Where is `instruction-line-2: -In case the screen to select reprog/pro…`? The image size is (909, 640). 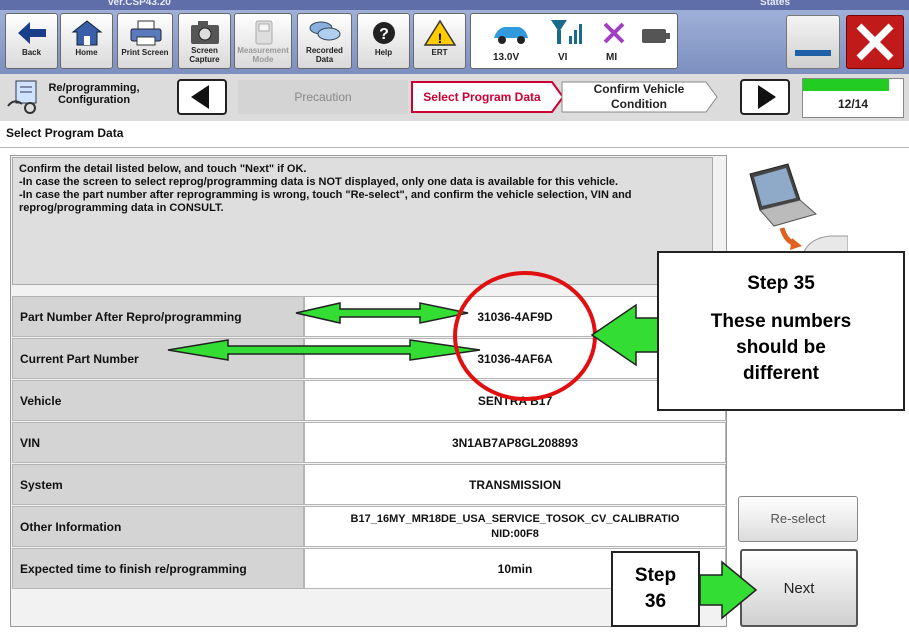 instruction-line-2: -In case the screen to select reprog/pro… is located at coordinates (319, 182).